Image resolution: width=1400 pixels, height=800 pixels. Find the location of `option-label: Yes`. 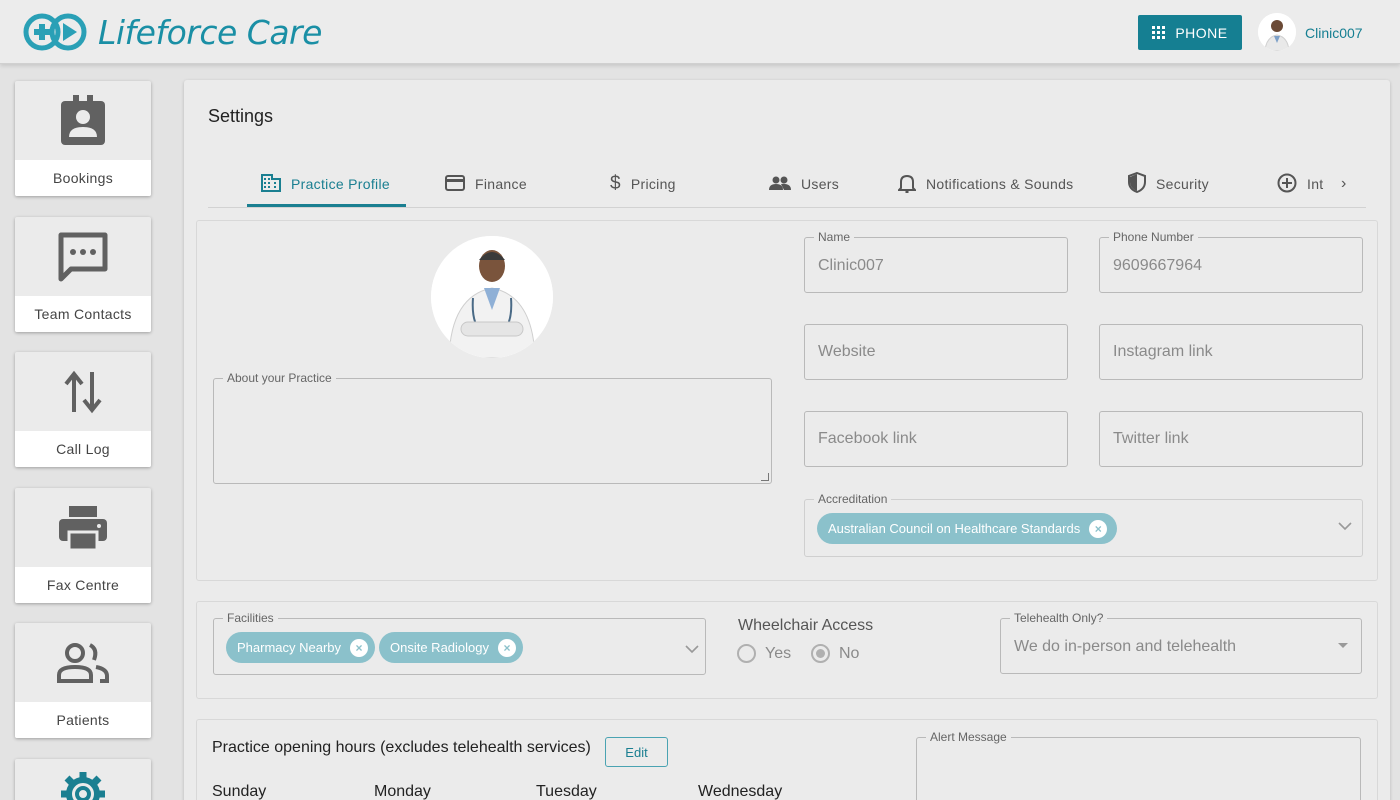

option-label: Yes is located at coordinates (778, 653).